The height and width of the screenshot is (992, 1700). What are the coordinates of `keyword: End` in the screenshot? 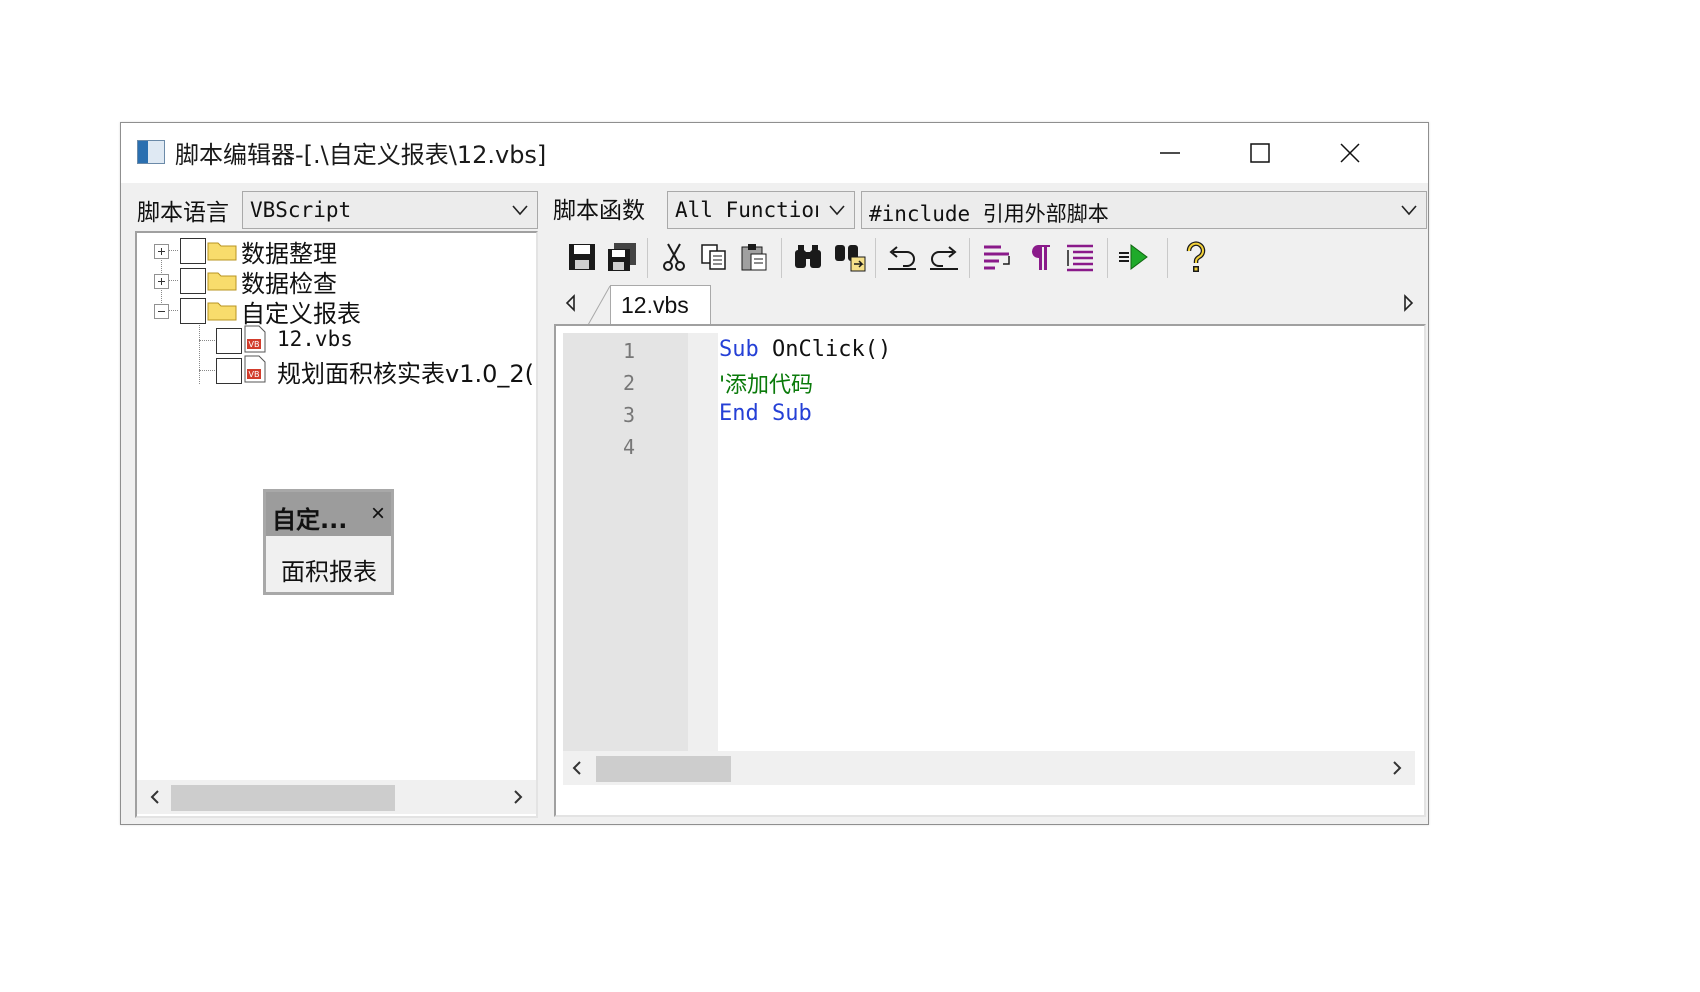 It's located at (739, 413).